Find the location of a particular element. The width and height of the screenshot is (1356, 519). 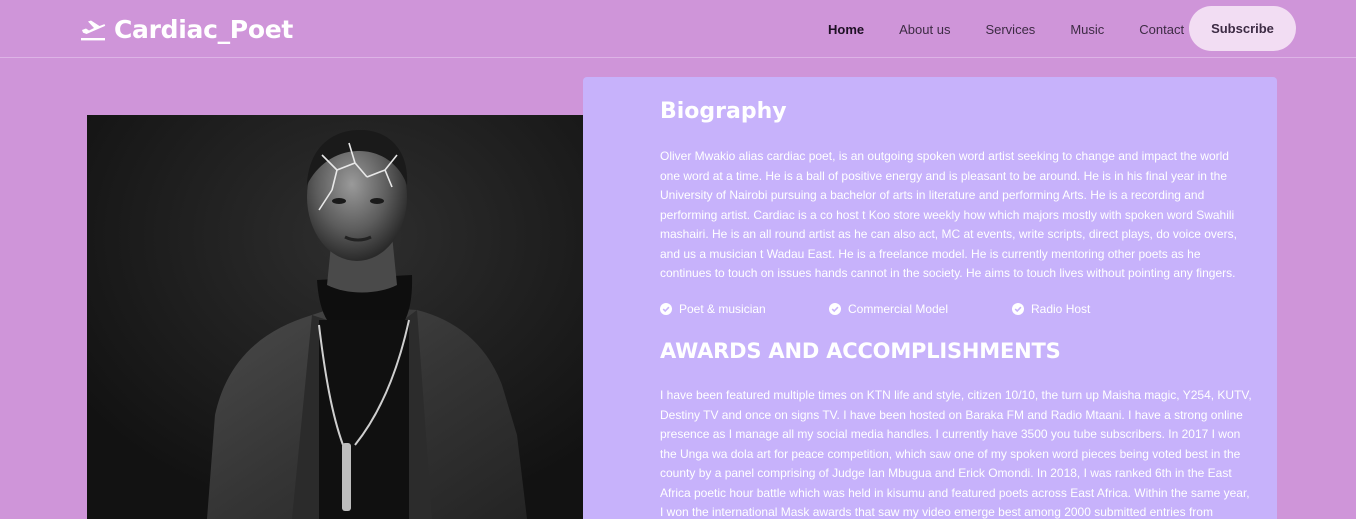

nav-item-music: Music is located at coordinates (1087, 29).